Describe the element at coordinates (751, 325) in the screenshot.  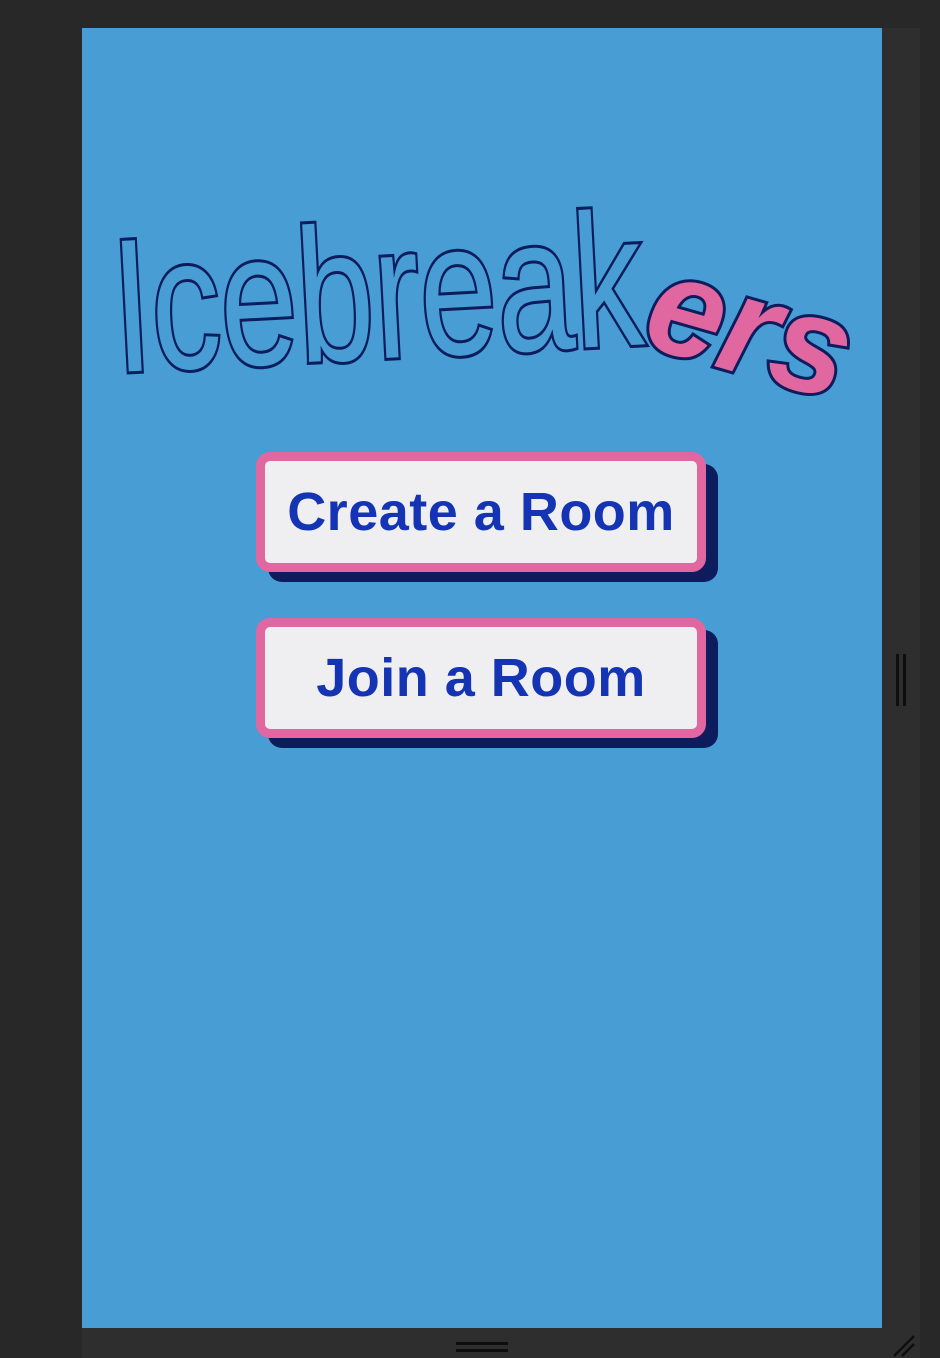
I see `logo-text-ers: ers` at that location.